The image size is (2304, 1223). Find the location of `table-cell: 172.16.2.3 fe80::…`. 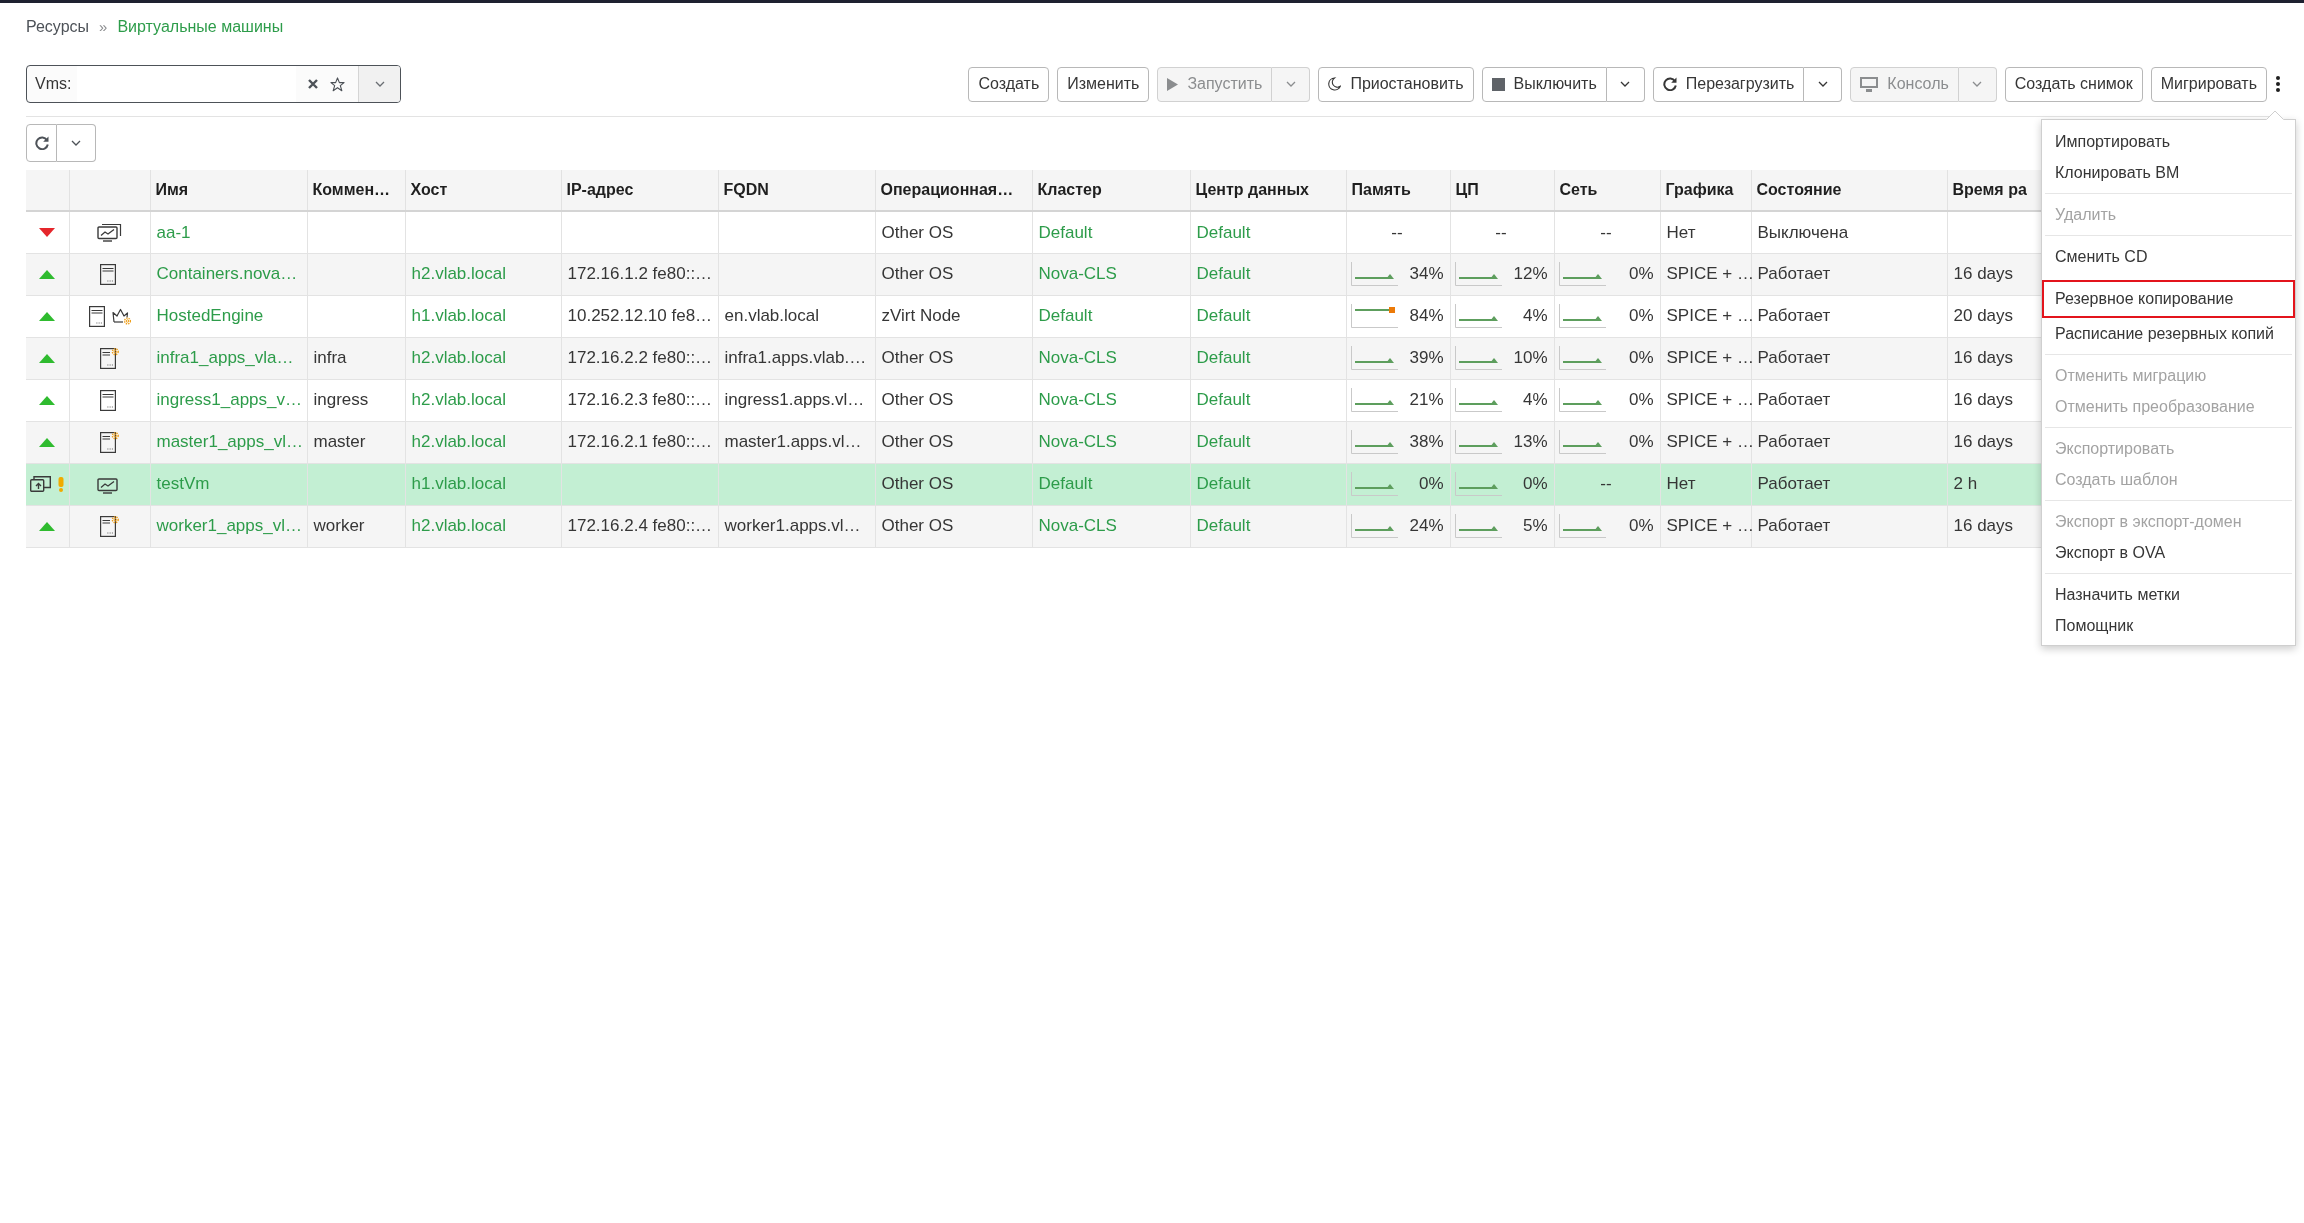

table-cell: 172.16.2.3 fe80::… is located at coordinates (639, 400).